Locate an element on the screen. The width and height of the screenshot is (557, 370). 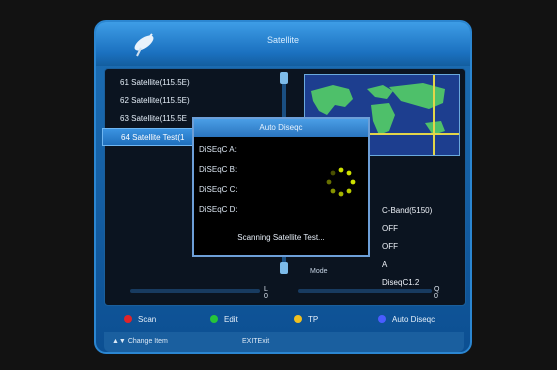
green-dot-icon is located at coordinates (214, 319).